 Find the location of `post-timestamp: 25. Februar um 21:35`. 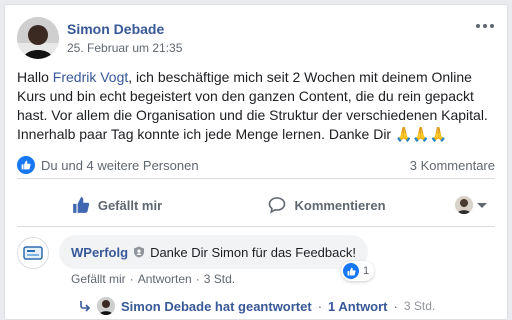

post-timestamp: 25. Februar um 21:35 is located at coordinates (124, 48).